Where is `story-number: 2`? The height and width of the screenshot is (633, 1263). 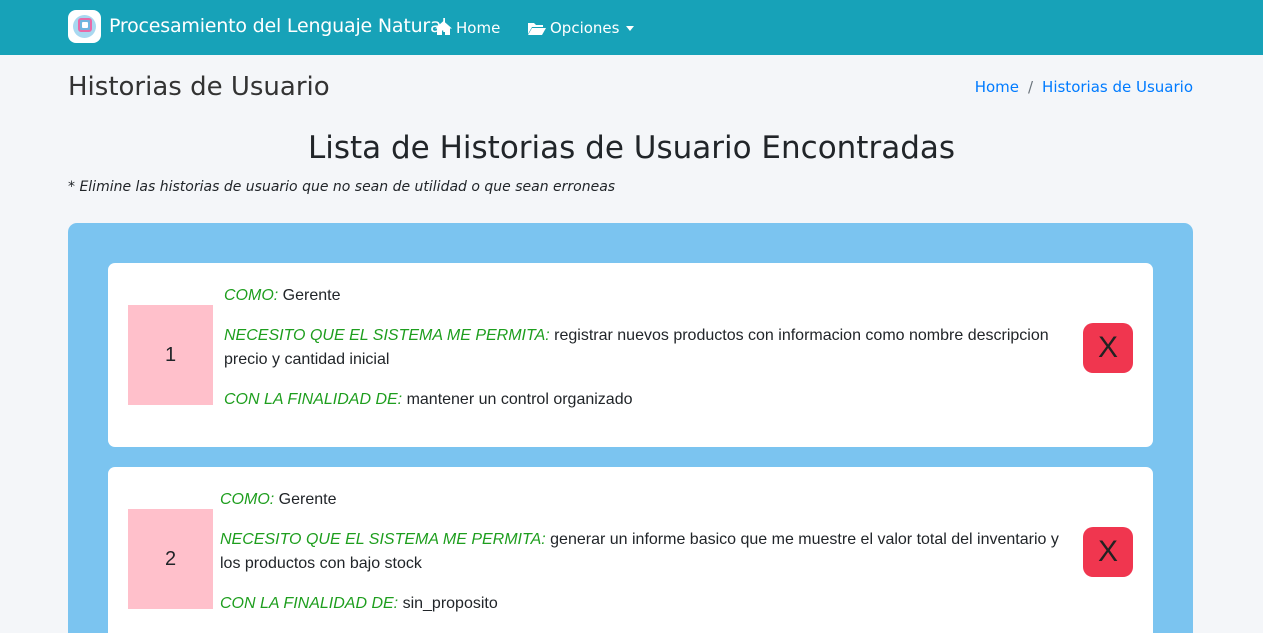
story-number: 2 is located at coordinates (170, 559).